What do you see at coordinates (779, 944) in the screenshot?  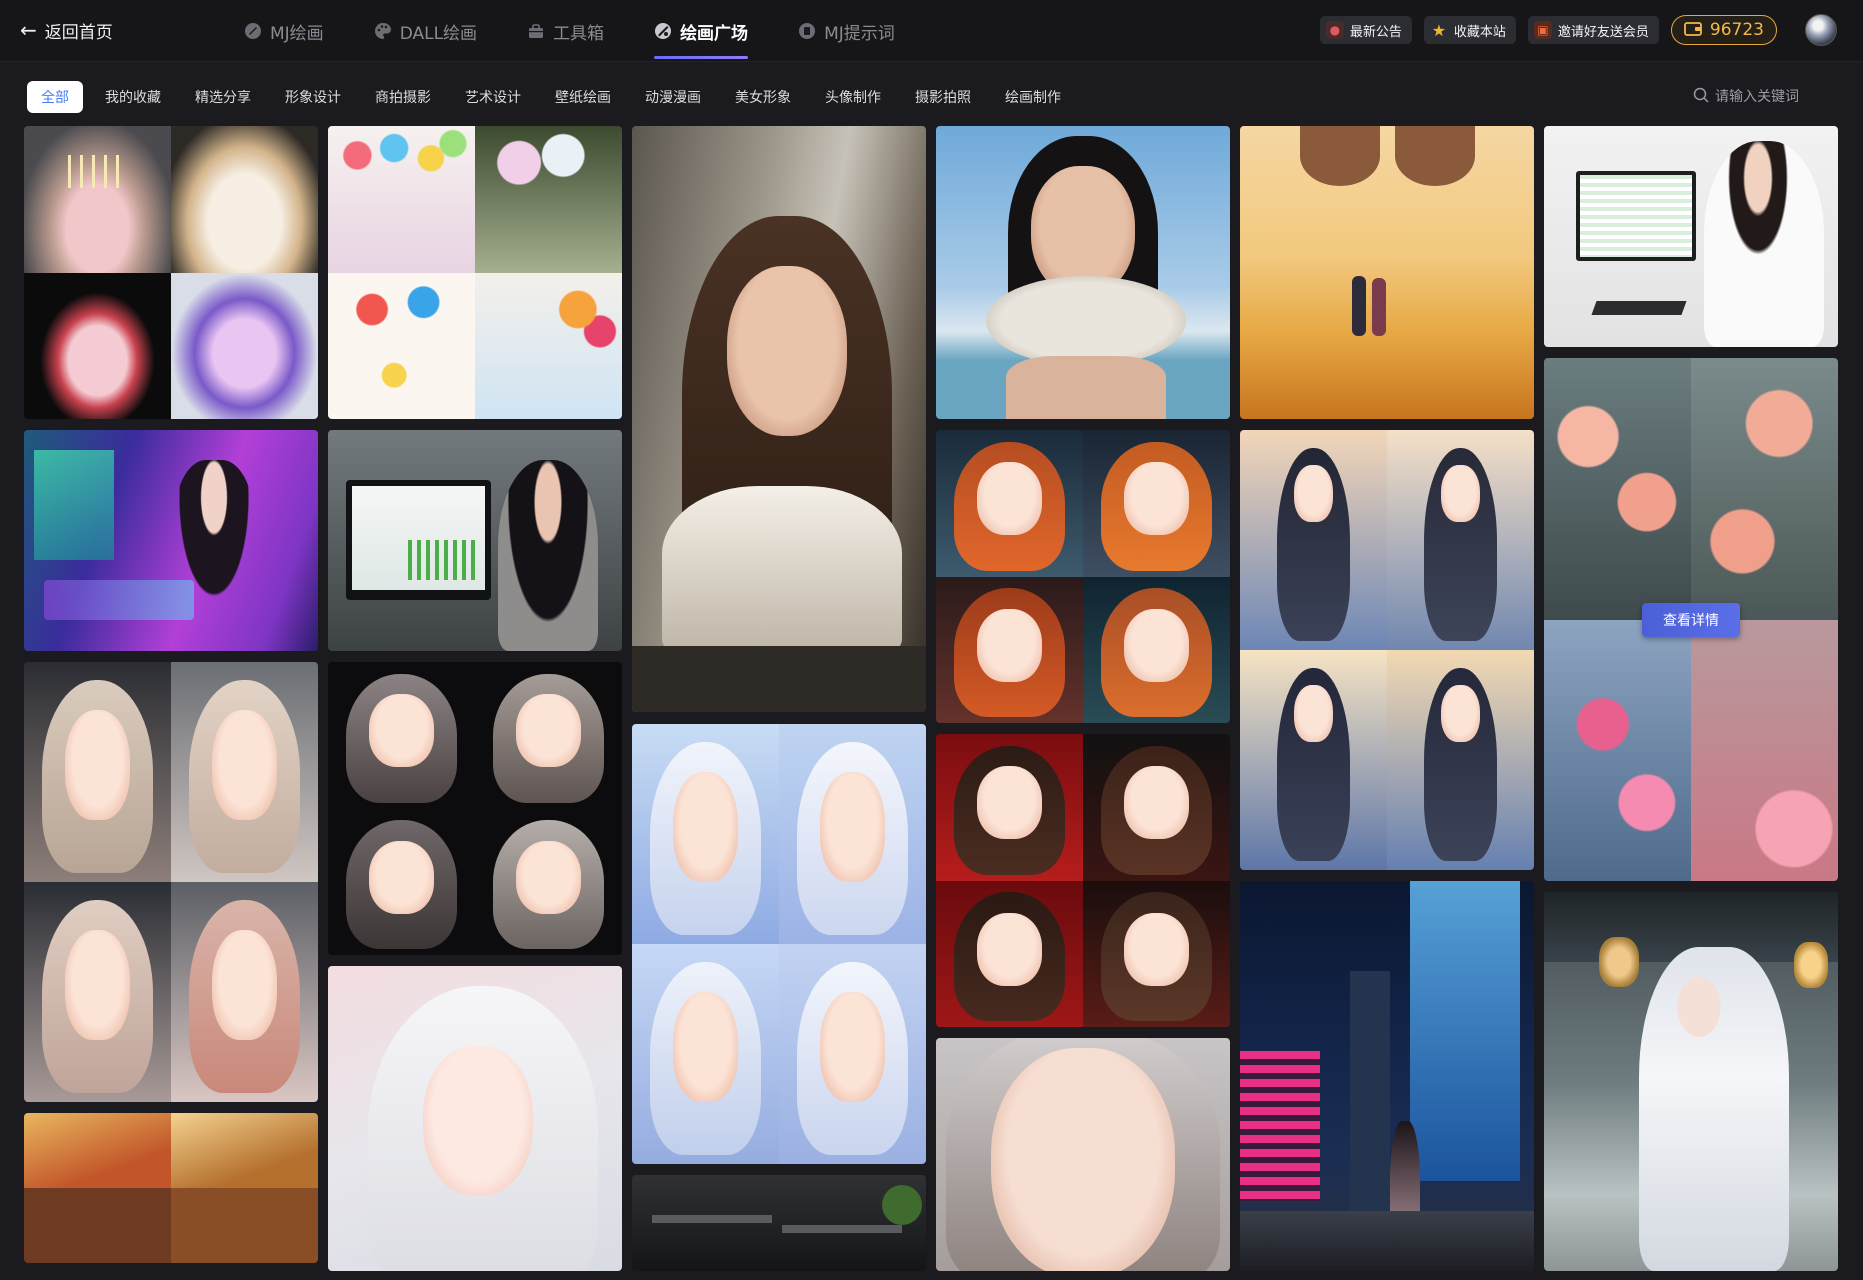 I see `gallery-card-ice-princess-grid` at bounding box center [779, 944].